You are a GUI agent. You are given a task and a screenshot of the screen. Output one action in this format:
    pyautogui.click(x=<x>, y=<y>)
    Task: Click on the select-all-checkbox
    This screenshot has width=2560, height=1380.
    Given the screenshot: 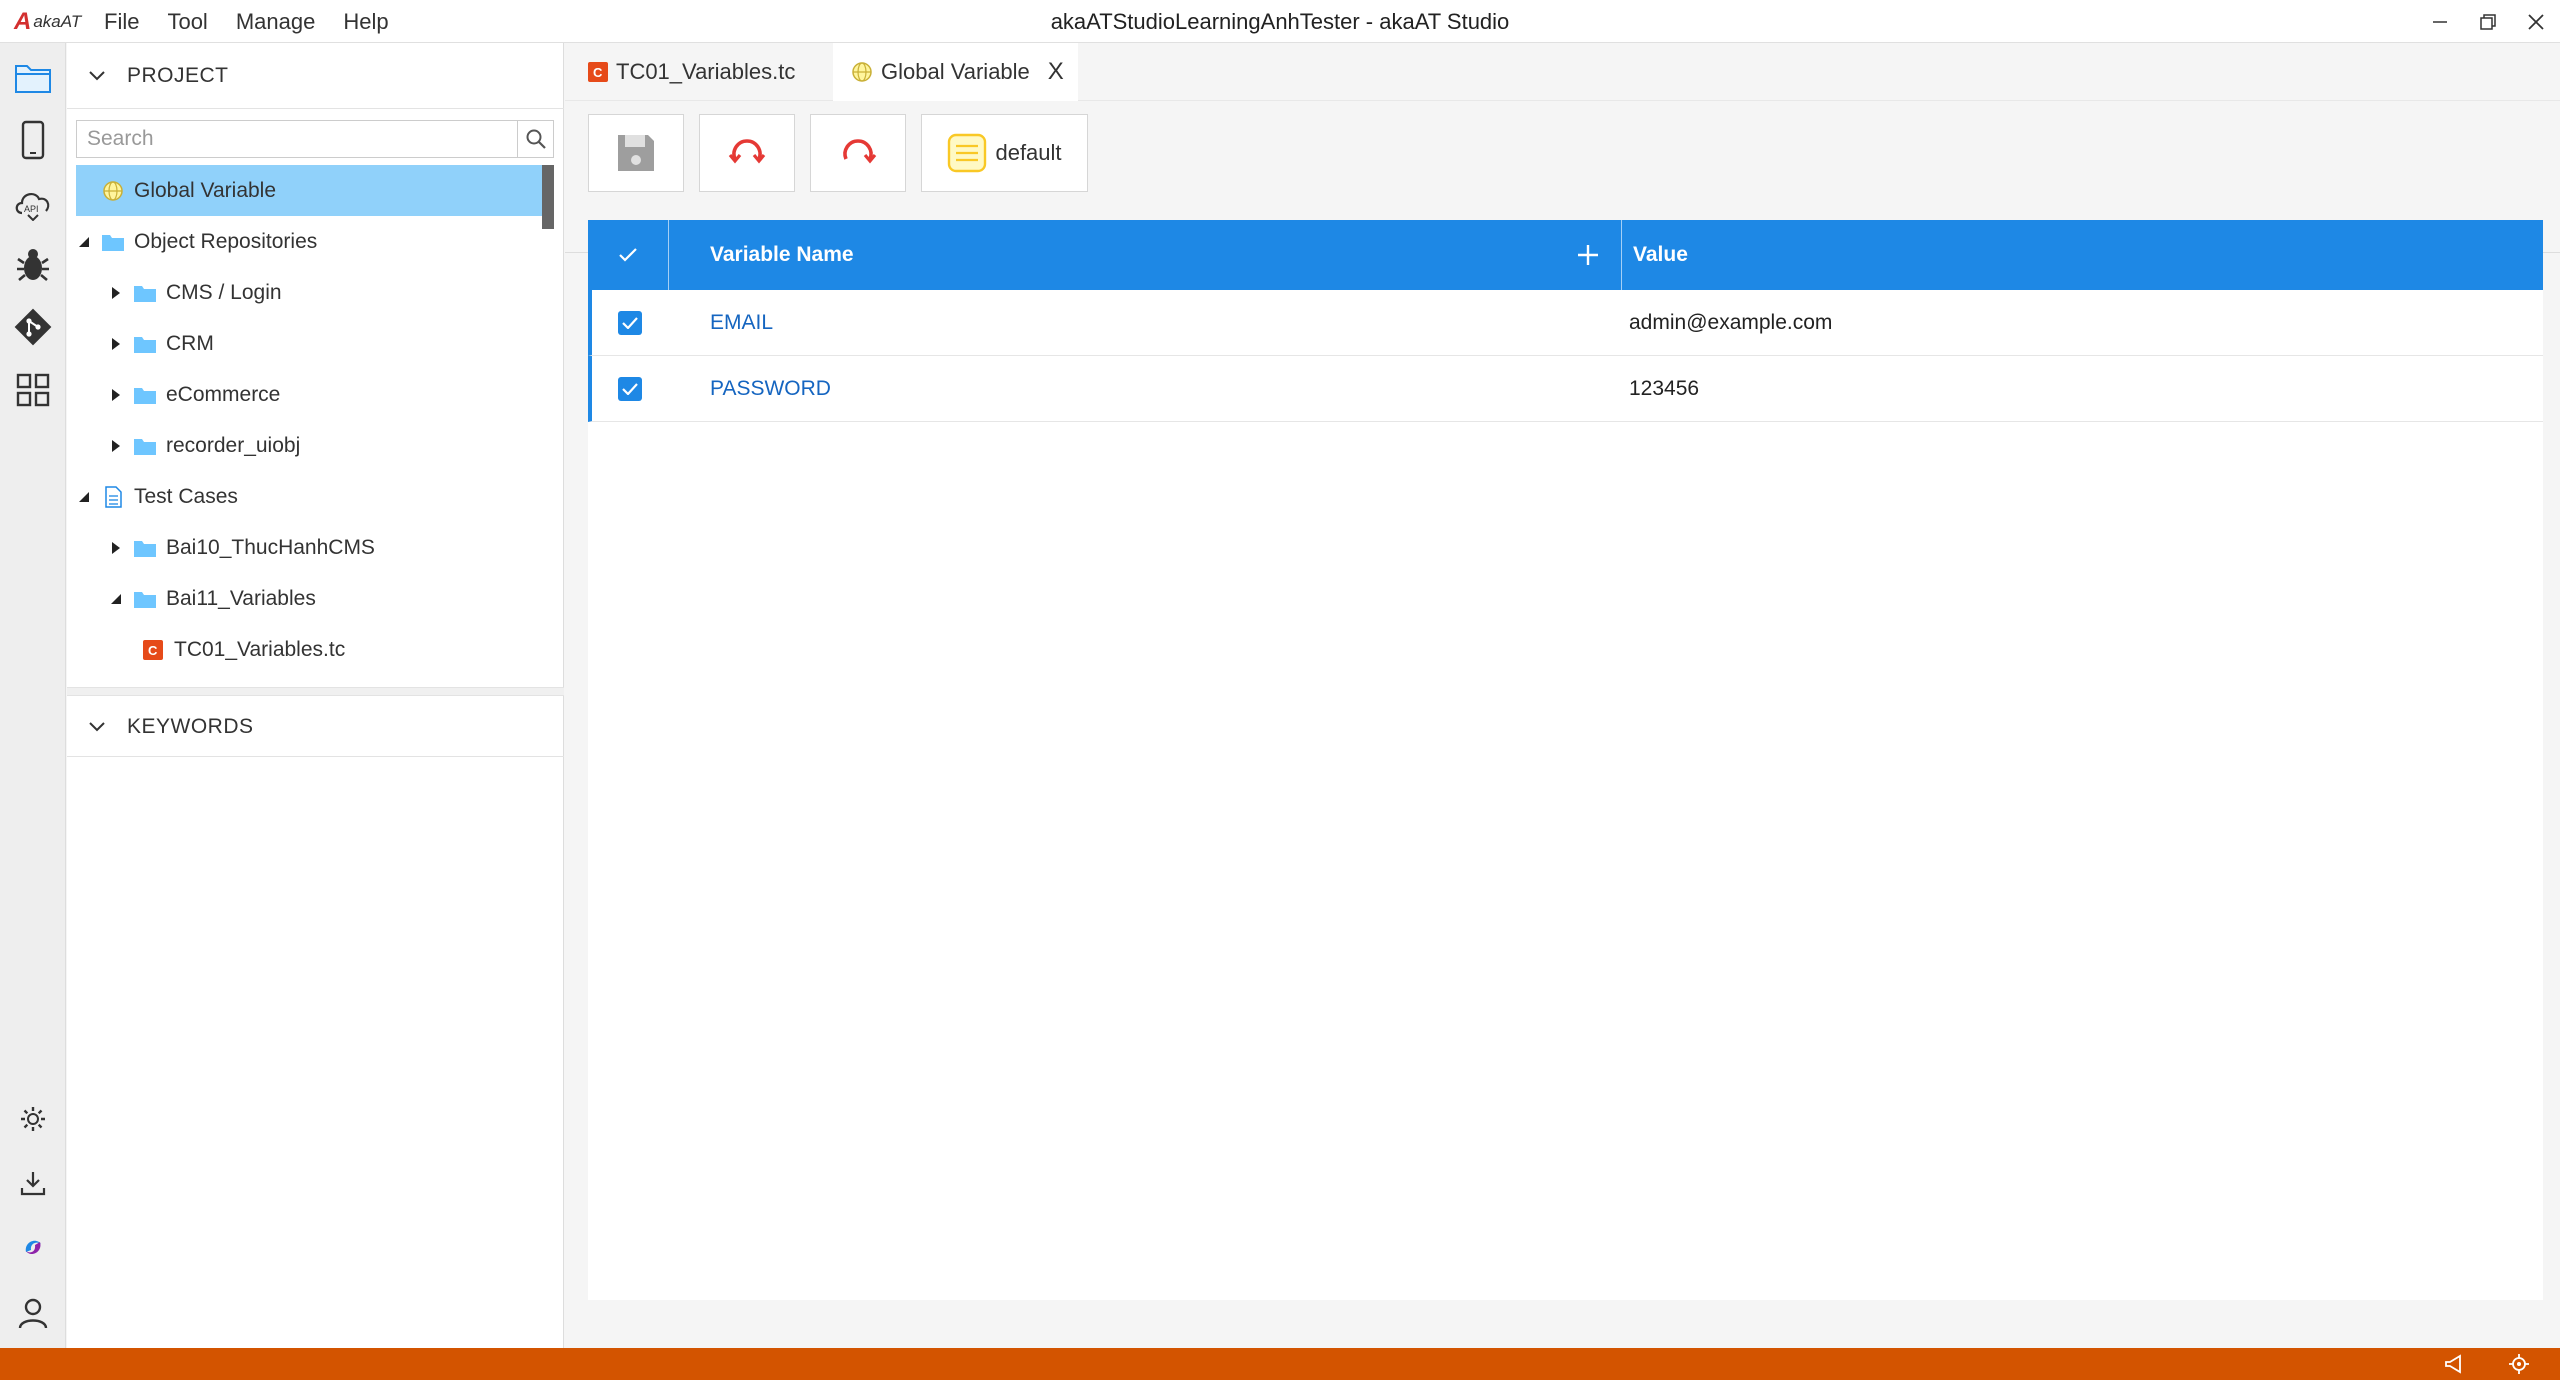 What is the action you would take?
    pyautogui.click(x=628, y=255)
    